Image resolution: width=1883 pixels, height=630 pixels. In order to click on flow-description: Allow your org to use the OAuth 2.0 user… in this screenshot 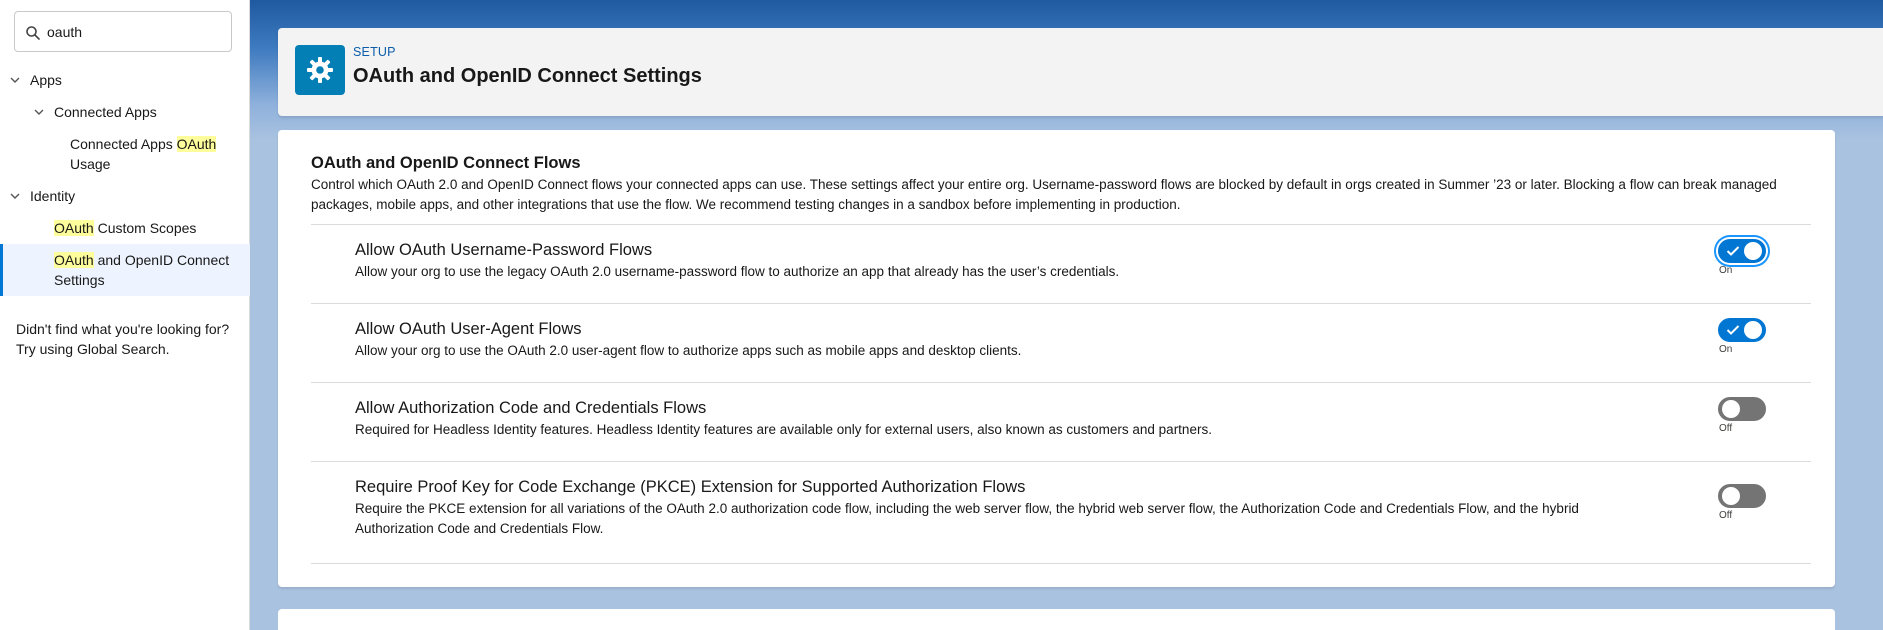, I will do `click(688, 350)`.